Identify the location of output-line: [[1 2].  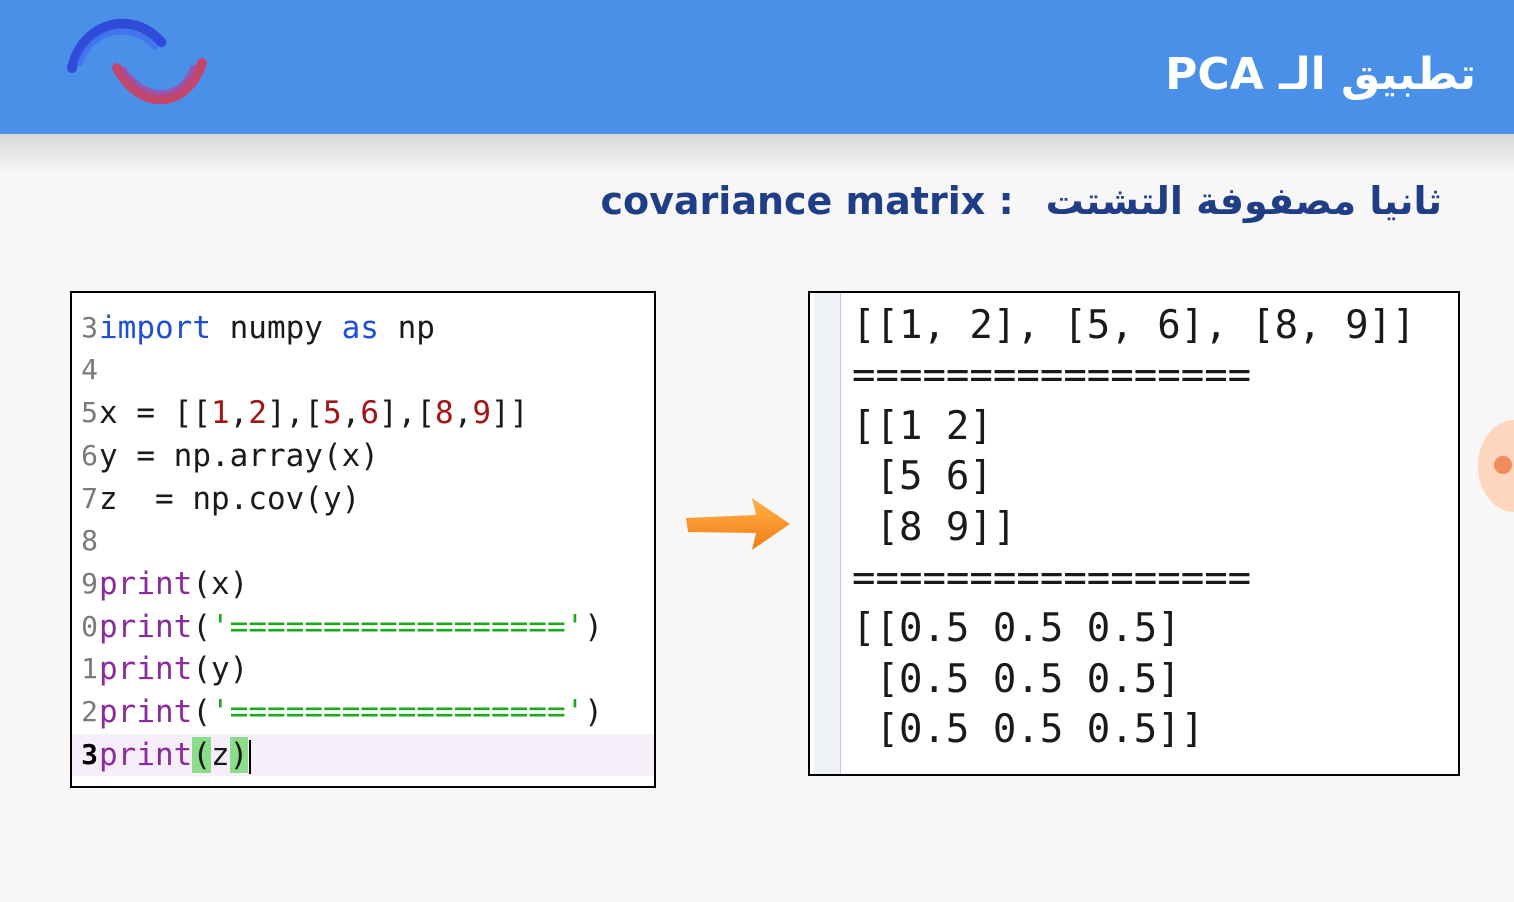
(922, 426).